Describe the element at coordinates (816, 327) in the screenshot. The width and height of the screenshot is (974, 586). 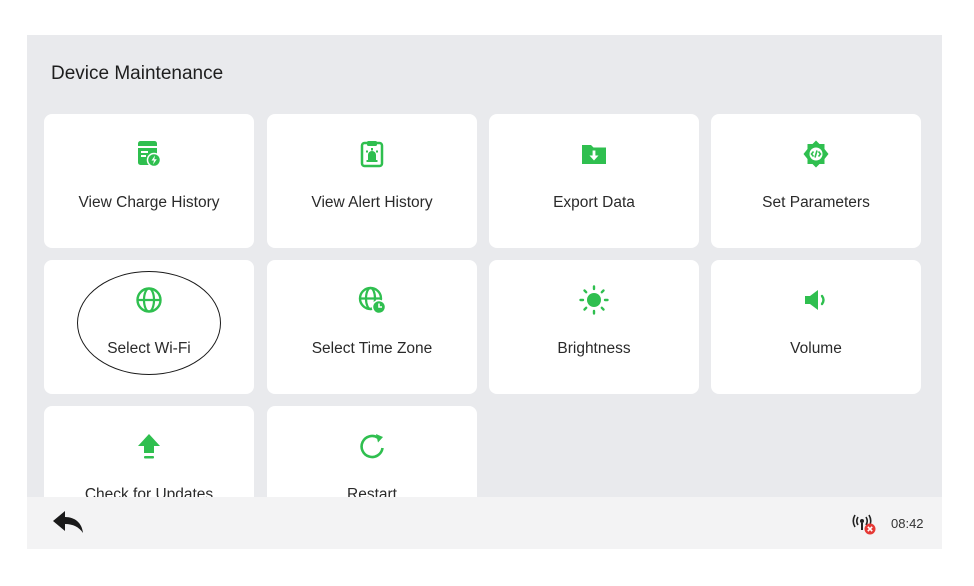
I see `volume-button: Volume` at that location.